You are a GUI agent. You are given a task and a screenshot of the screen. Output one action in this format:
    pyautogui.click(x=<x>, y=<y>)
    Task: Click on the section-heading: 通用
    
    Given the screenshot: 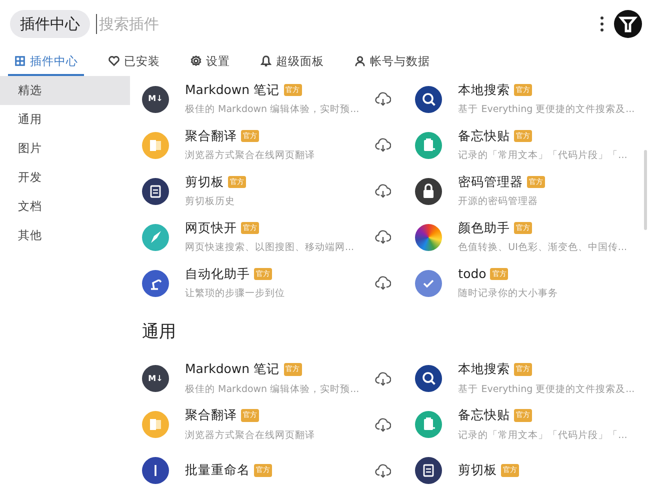 What is the action you would take?
    pyautogui.click(x=159, y=332)
    